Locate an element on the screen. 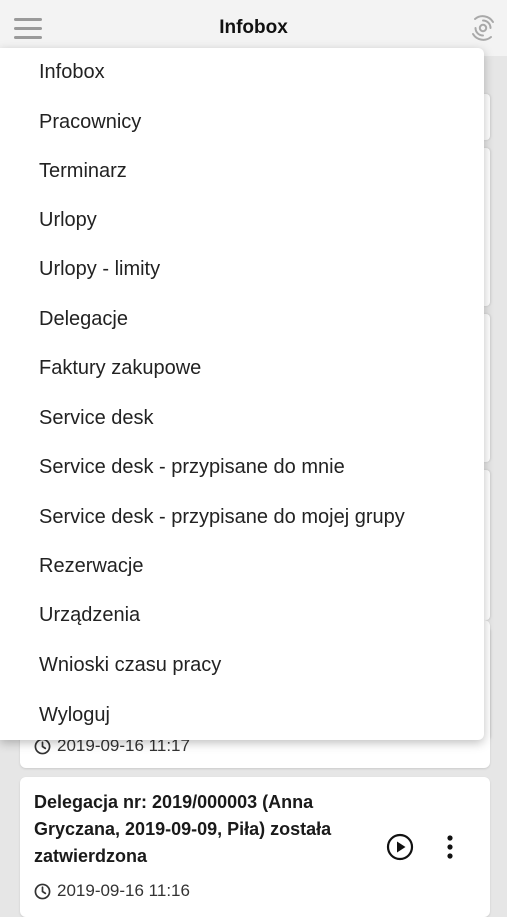  menu-item-rezerwacje: Rezerwacje is located at coordinates (91, 566).